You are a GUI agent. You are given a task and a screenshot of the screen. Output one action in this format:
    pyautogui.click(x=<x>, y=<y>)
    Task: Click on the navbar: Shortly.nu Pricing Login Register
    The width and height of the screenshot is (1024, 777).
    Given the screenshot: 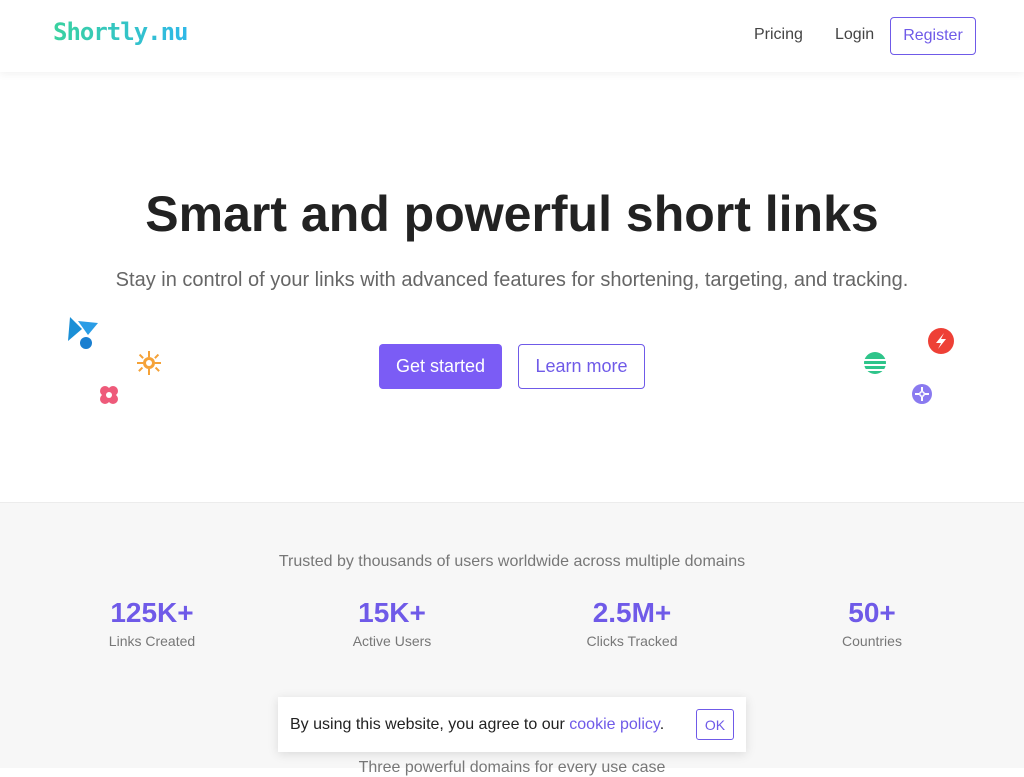 What is the action you would take?
    pyautogui.click(x=512, y=36)
    